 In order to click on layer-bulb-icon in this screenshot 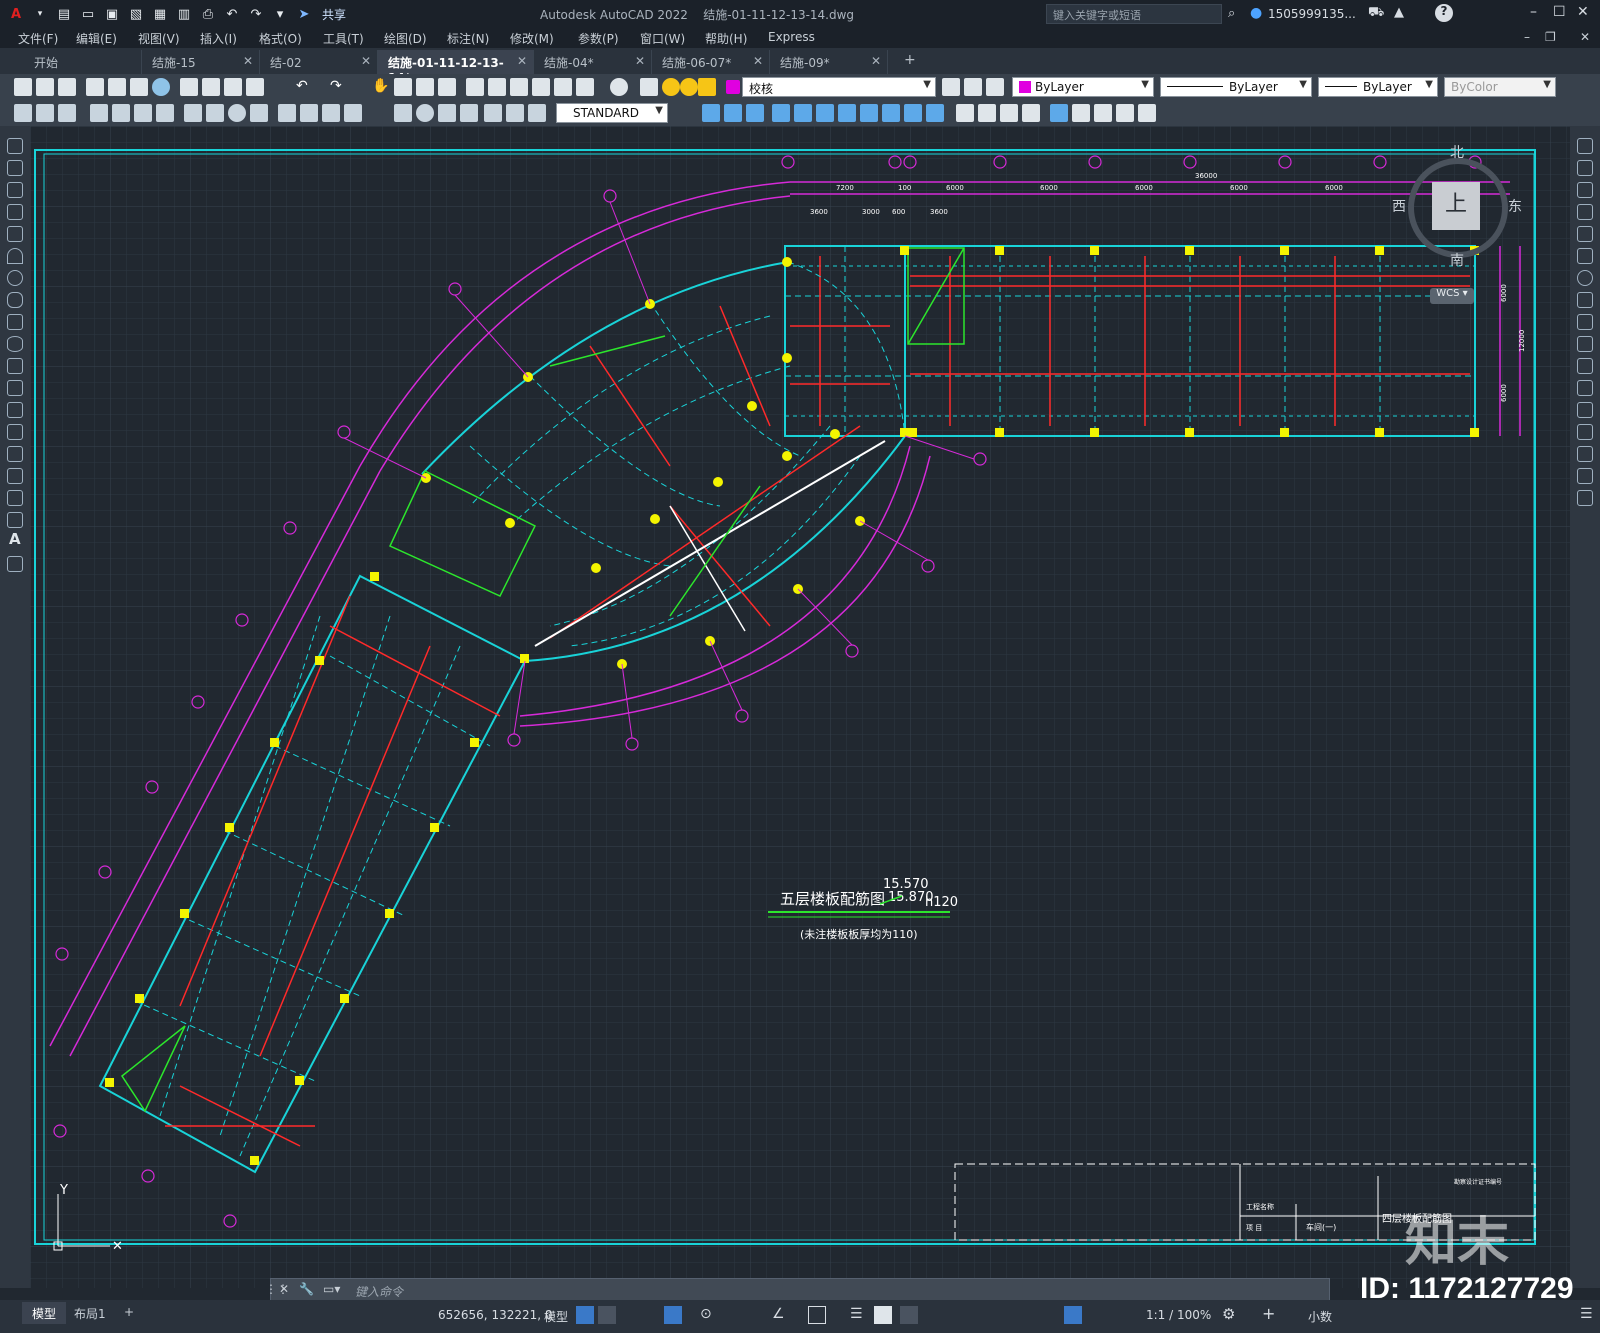, I will do `click(671, 87)`.